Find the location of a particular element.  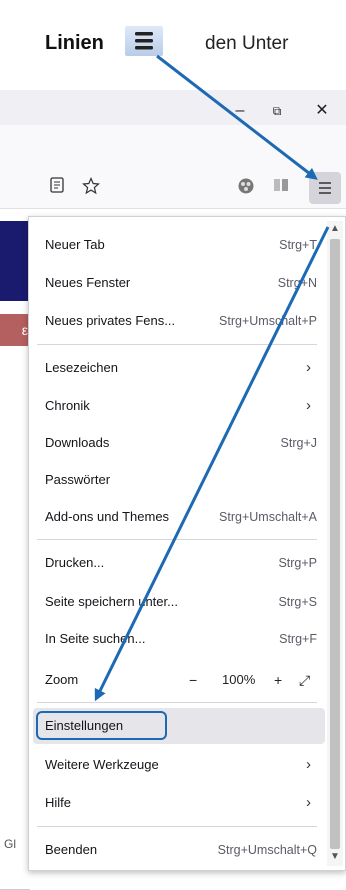

menu-item-new-private-window: Neues privates Fens... Strg+Umschalt+P is located at coordinates (177, 321).